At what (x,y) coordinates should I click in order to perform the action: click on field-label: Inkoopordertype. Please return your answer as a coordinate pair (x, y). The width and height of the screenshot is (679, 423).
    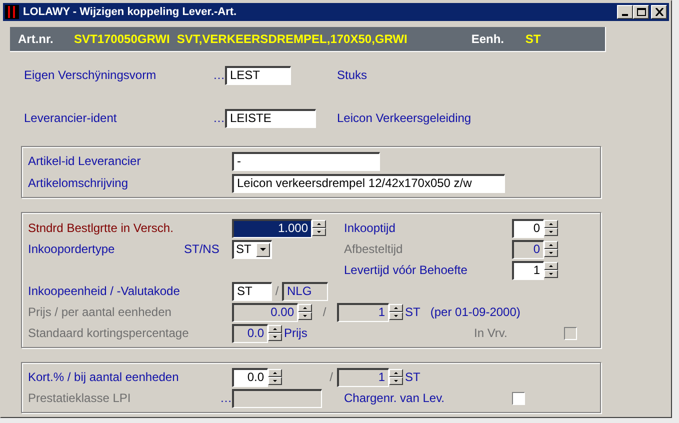
    Looking at the image, I should click on (71, 249).